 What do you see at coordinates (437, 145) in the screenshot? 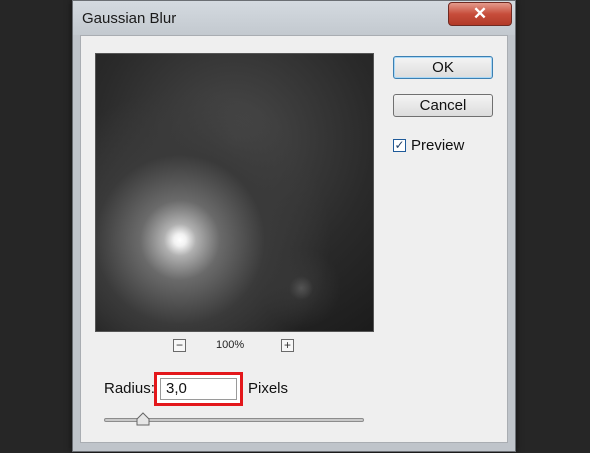
I see `preview-label: Preview` at bounding box center [437, 145].